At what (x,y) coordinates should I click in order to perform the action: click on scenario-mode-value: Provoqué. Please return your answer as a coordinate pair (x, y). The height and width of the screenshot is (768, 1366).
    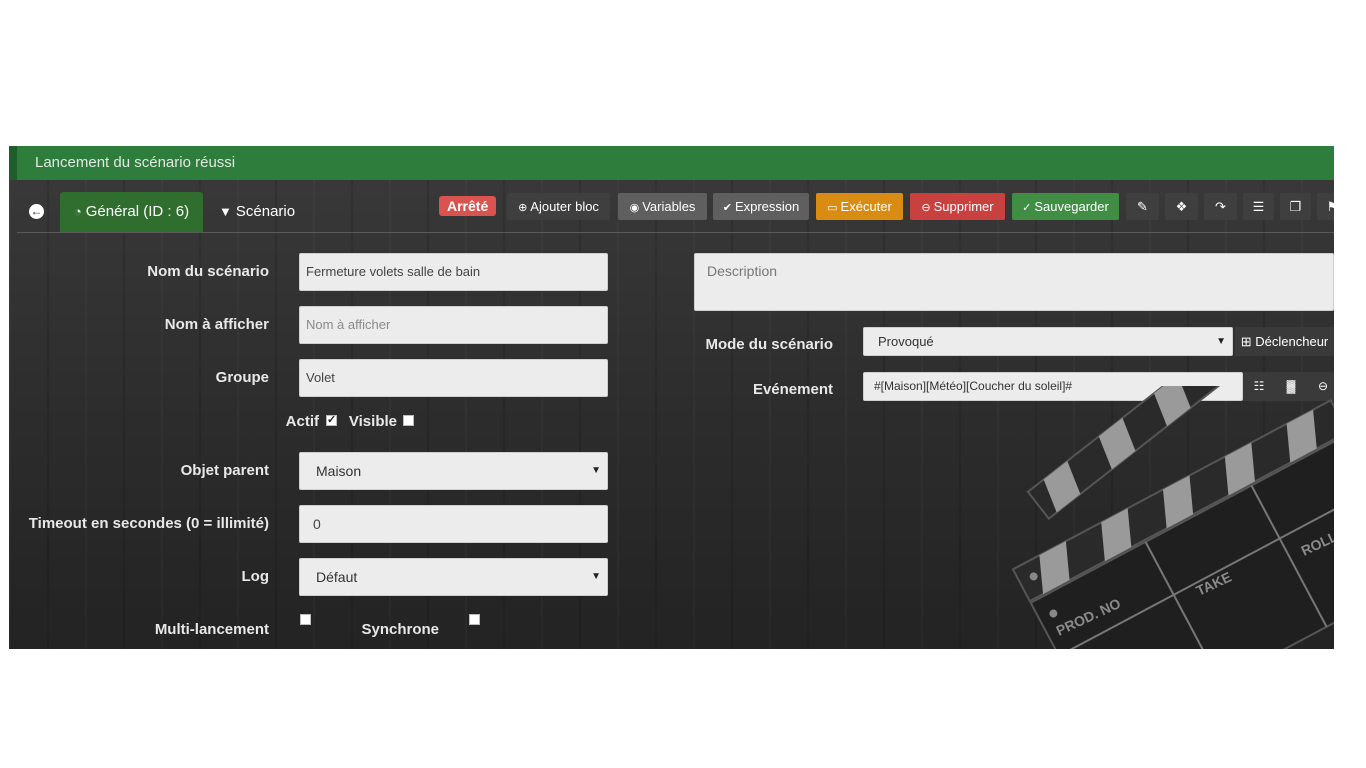
    Looking at the image, I should click on (906, 341).